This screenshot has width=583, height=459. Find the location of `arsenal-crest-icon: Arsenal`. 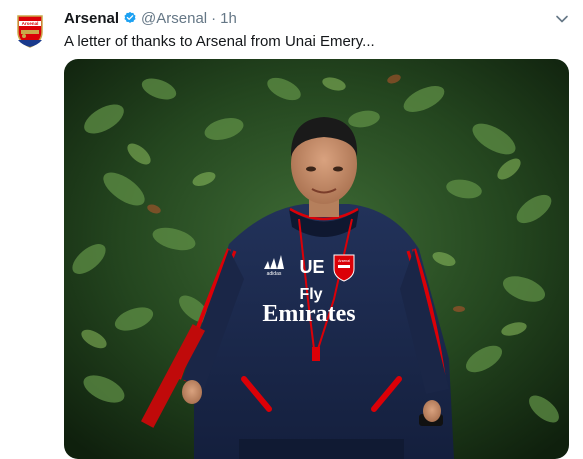

arsenal-crest-icon: Arsenal is located at coordinates (30, 30).